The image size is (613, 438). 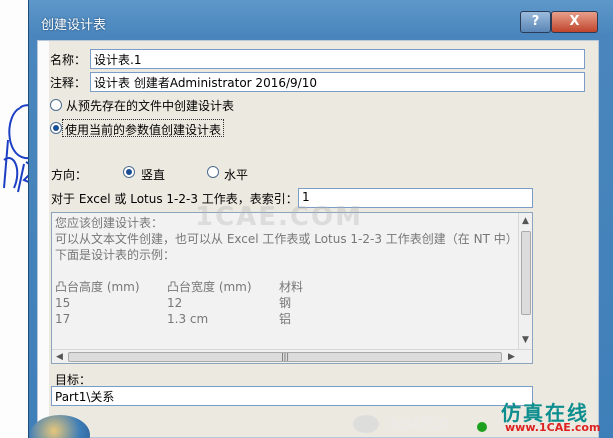 I want to click on example-table-row: 15 12 钢, so click(x=286, y=303).